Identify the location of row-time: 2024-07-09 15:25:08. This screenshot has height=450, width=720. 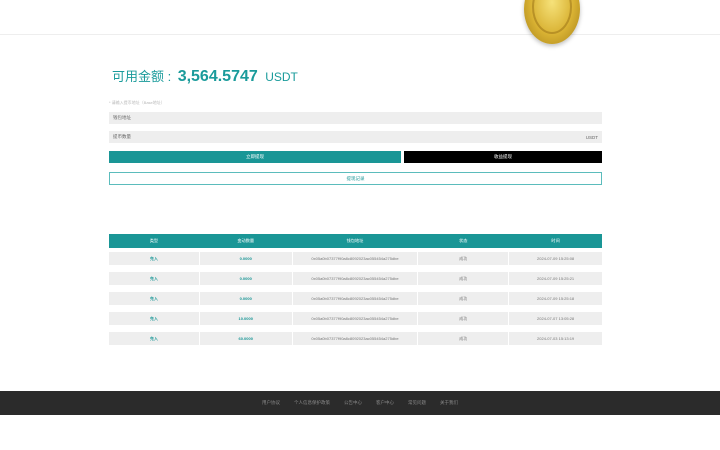
(555, 258).